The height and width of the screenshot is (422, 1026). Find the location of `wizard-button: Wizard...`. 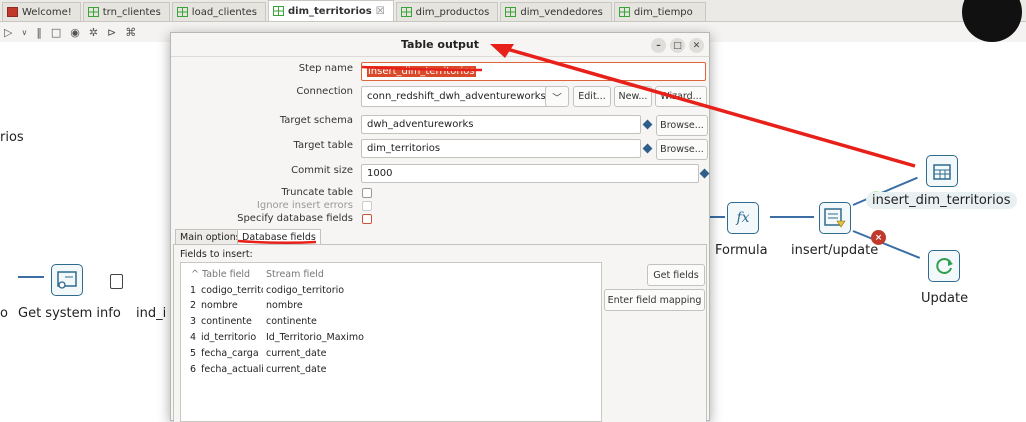

wizard-button: Wizard... is located at coordinates (681, 96).